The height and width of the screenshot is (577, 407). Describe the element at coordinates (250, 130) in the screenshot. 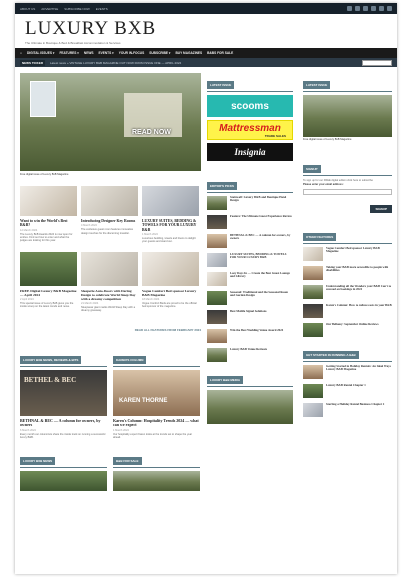

I see `ad-mattressman: Mattressman TRADE SALES` at that location.